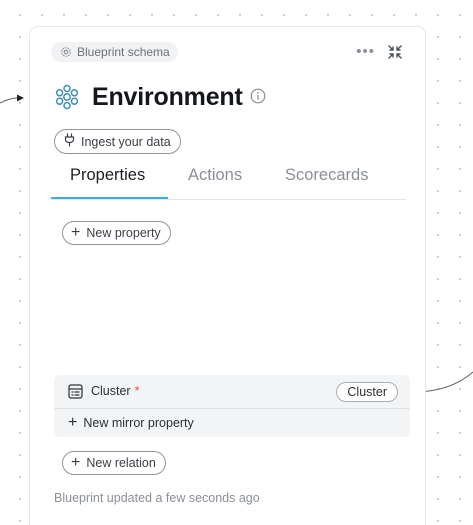 The image size is (473, 525). I want to click on environment-icon, so click(67, 97).